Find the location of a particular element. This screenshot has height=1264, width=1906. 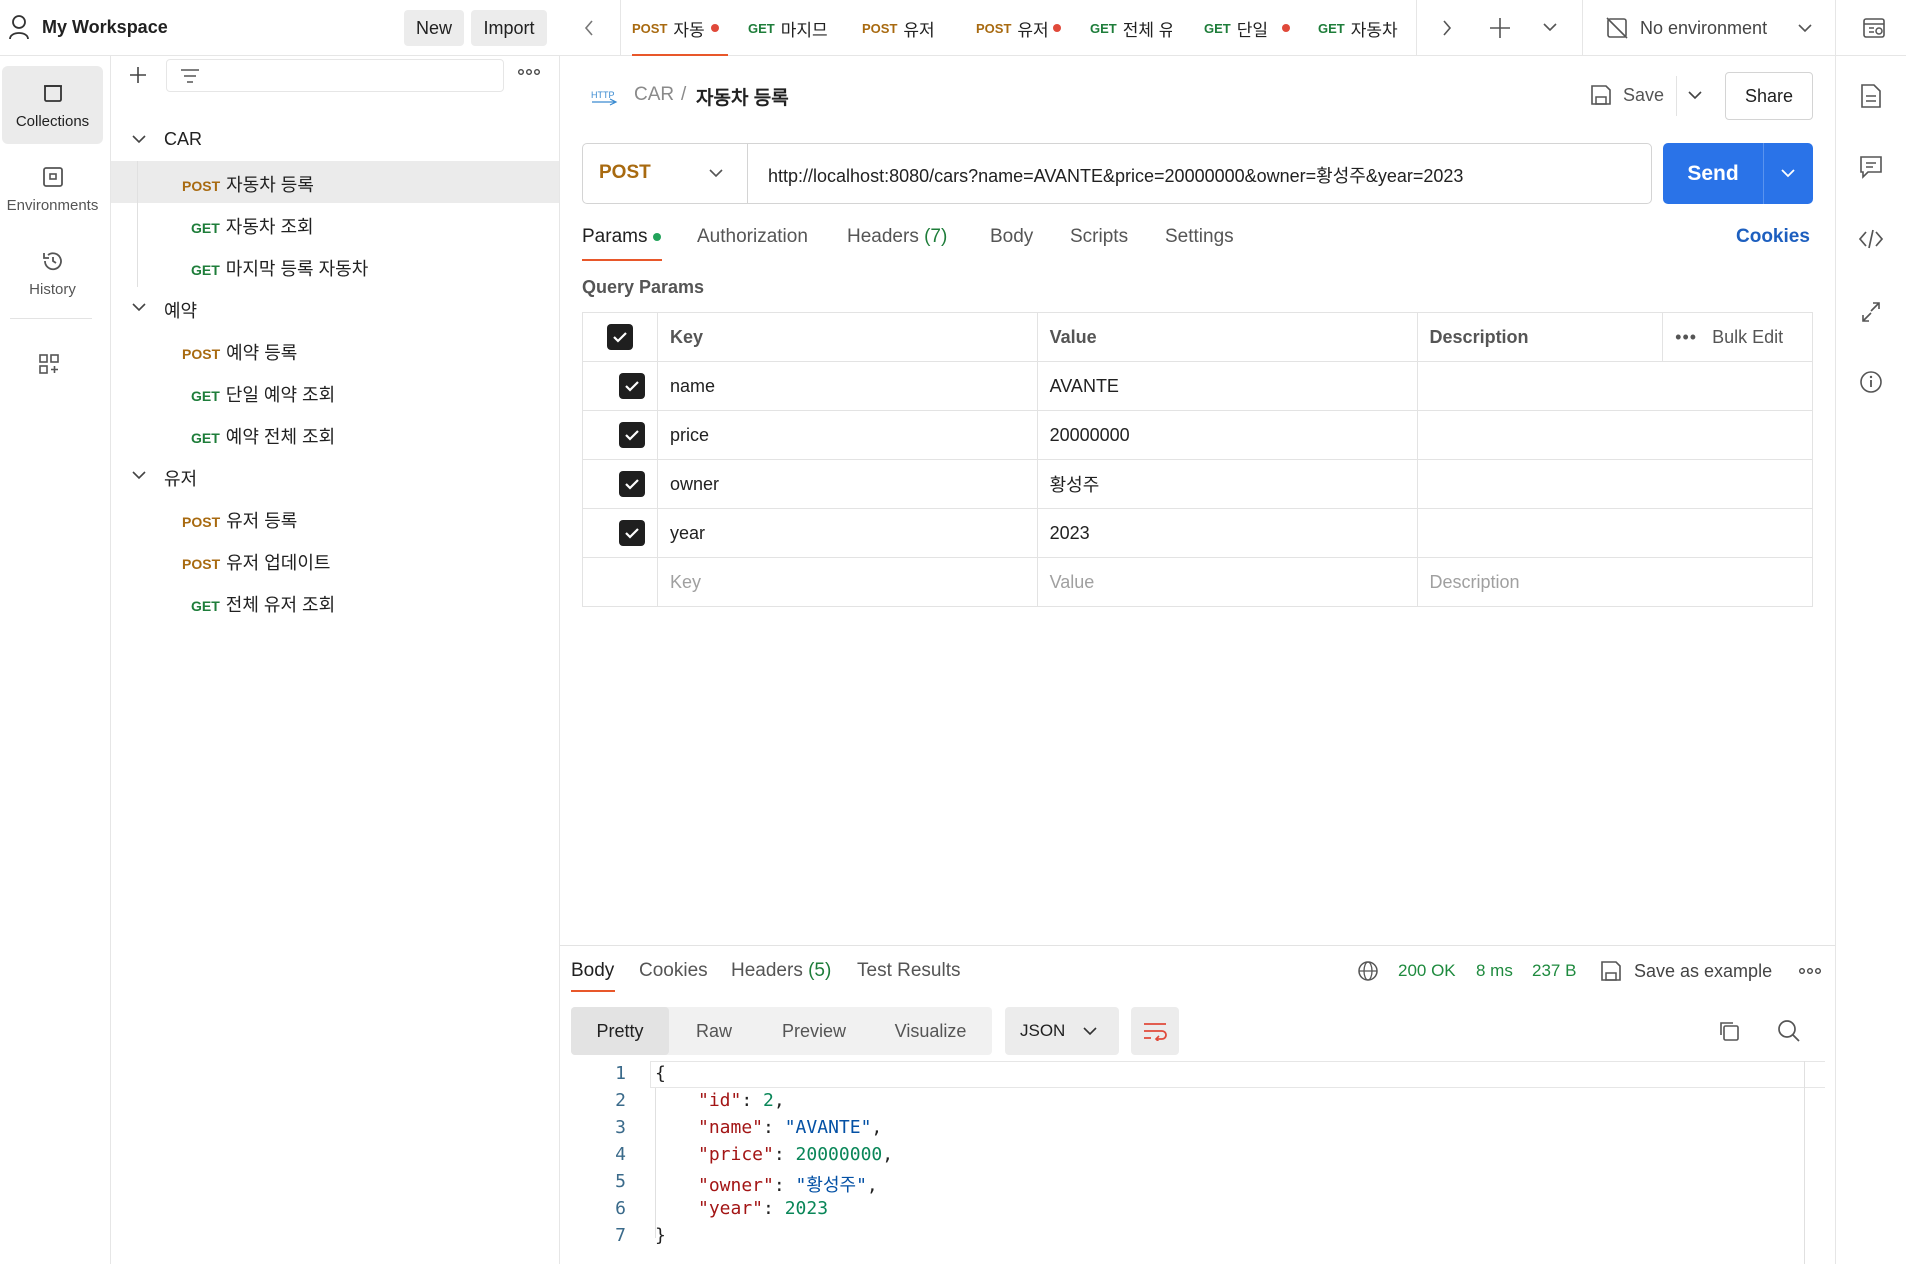

tree-item-user-update: POST 유저 업데이트 is located at coordinates (335, 560).